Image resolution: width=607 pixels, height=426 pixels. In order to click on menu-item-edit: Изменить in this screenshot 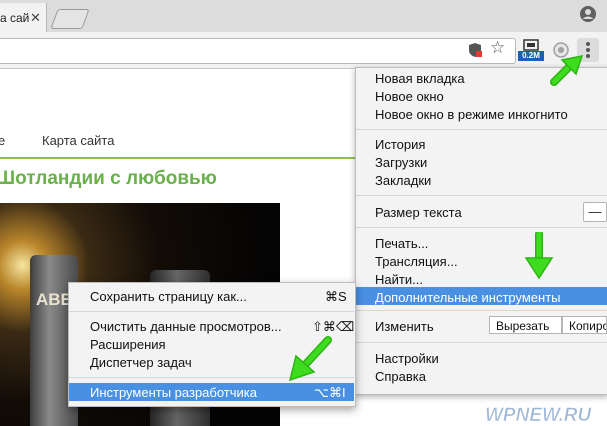, I will do `click(404, 326)`.